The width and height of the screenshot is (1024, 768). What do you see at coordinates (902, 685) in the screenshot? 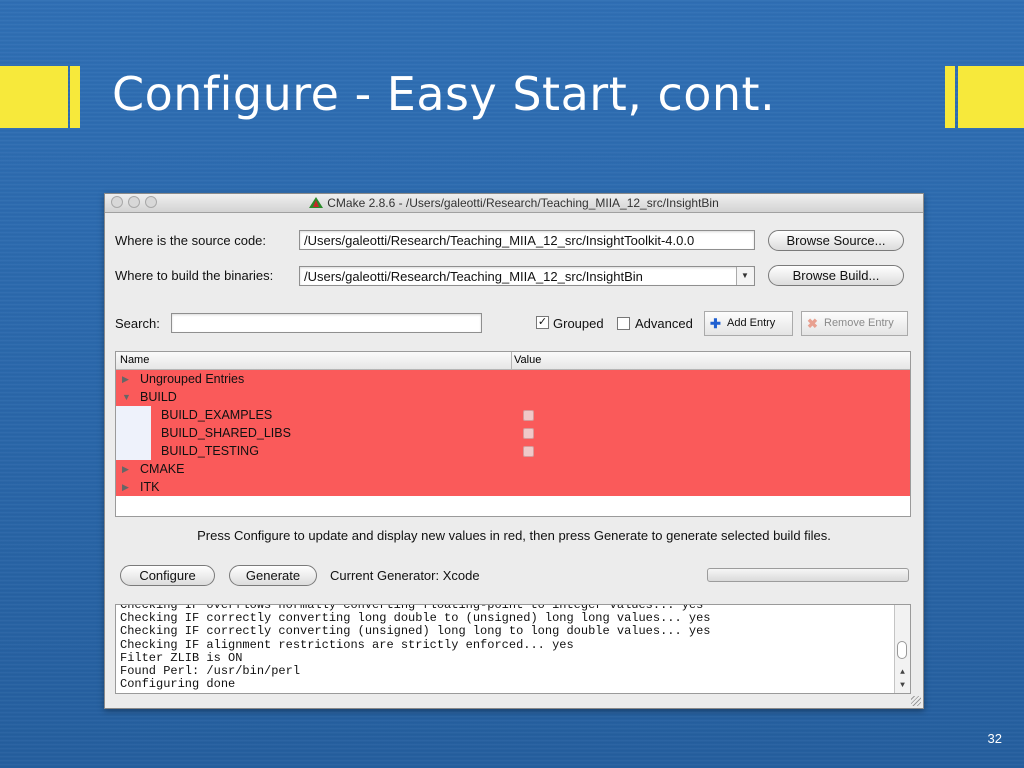
I see `scroll-down-icon: ▼` at bounding box center [902, 685].